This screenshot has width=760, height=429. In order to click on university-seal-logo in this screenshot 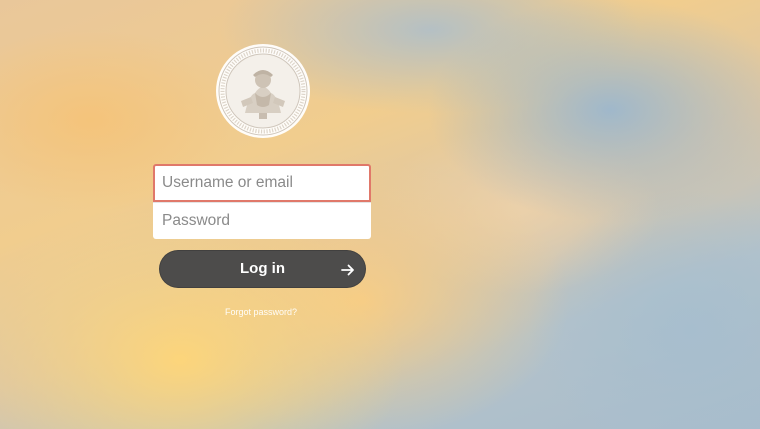, I will do `click(263, 91)`.